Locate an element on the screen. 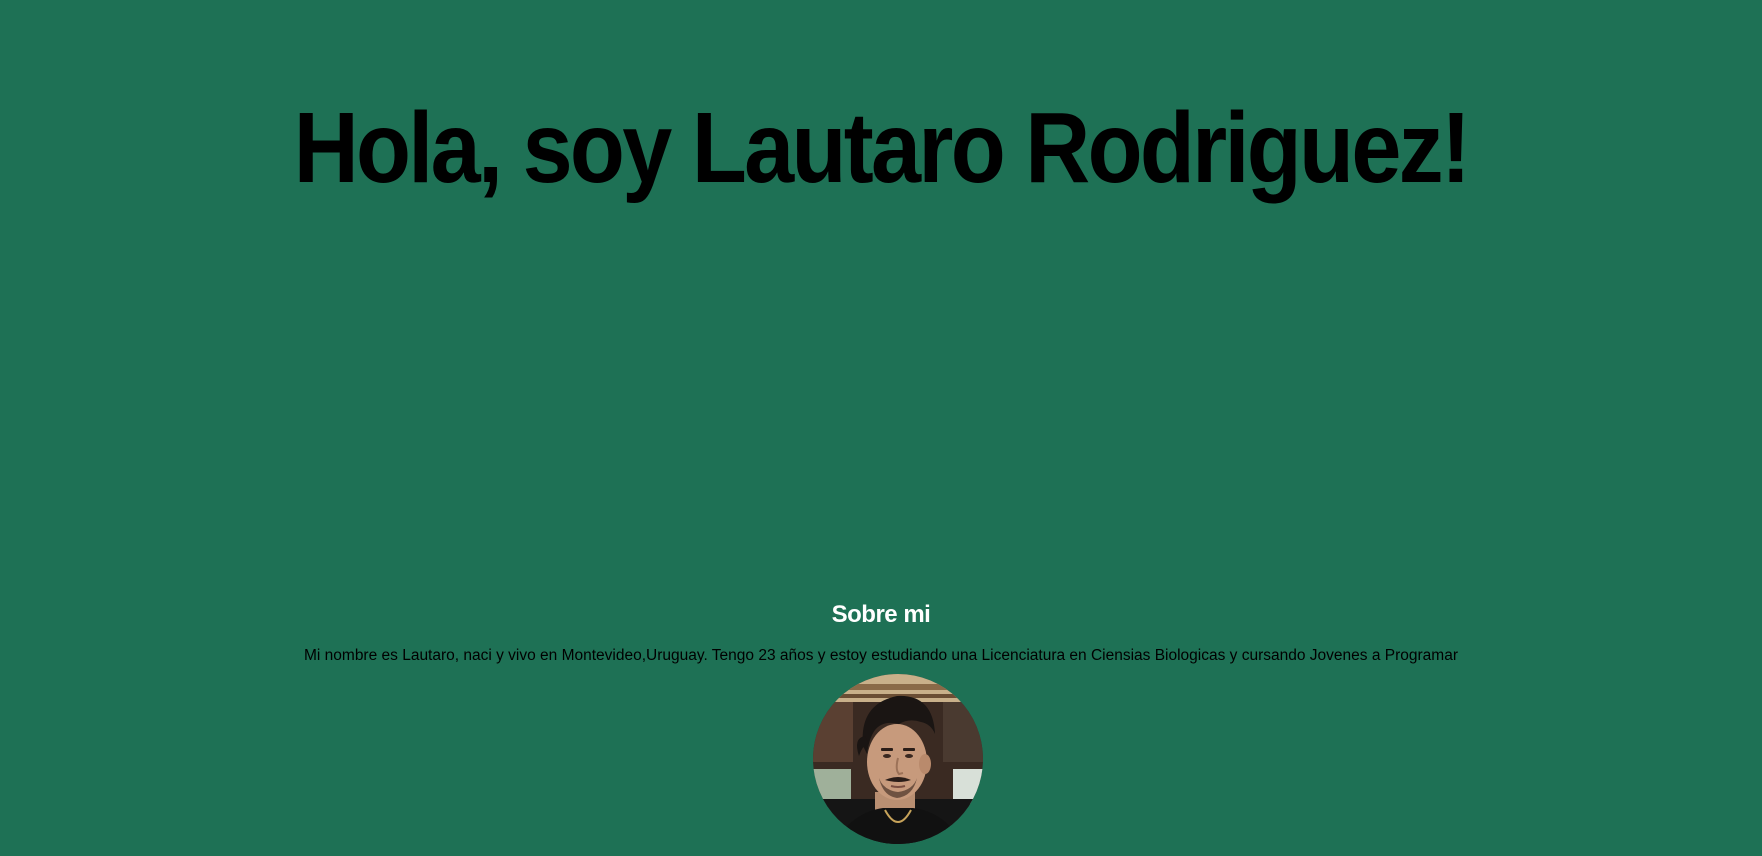 Image resolution: width=1762 pixels, height=856 pixels. profile-avatar is located at coordinates (898, 759).